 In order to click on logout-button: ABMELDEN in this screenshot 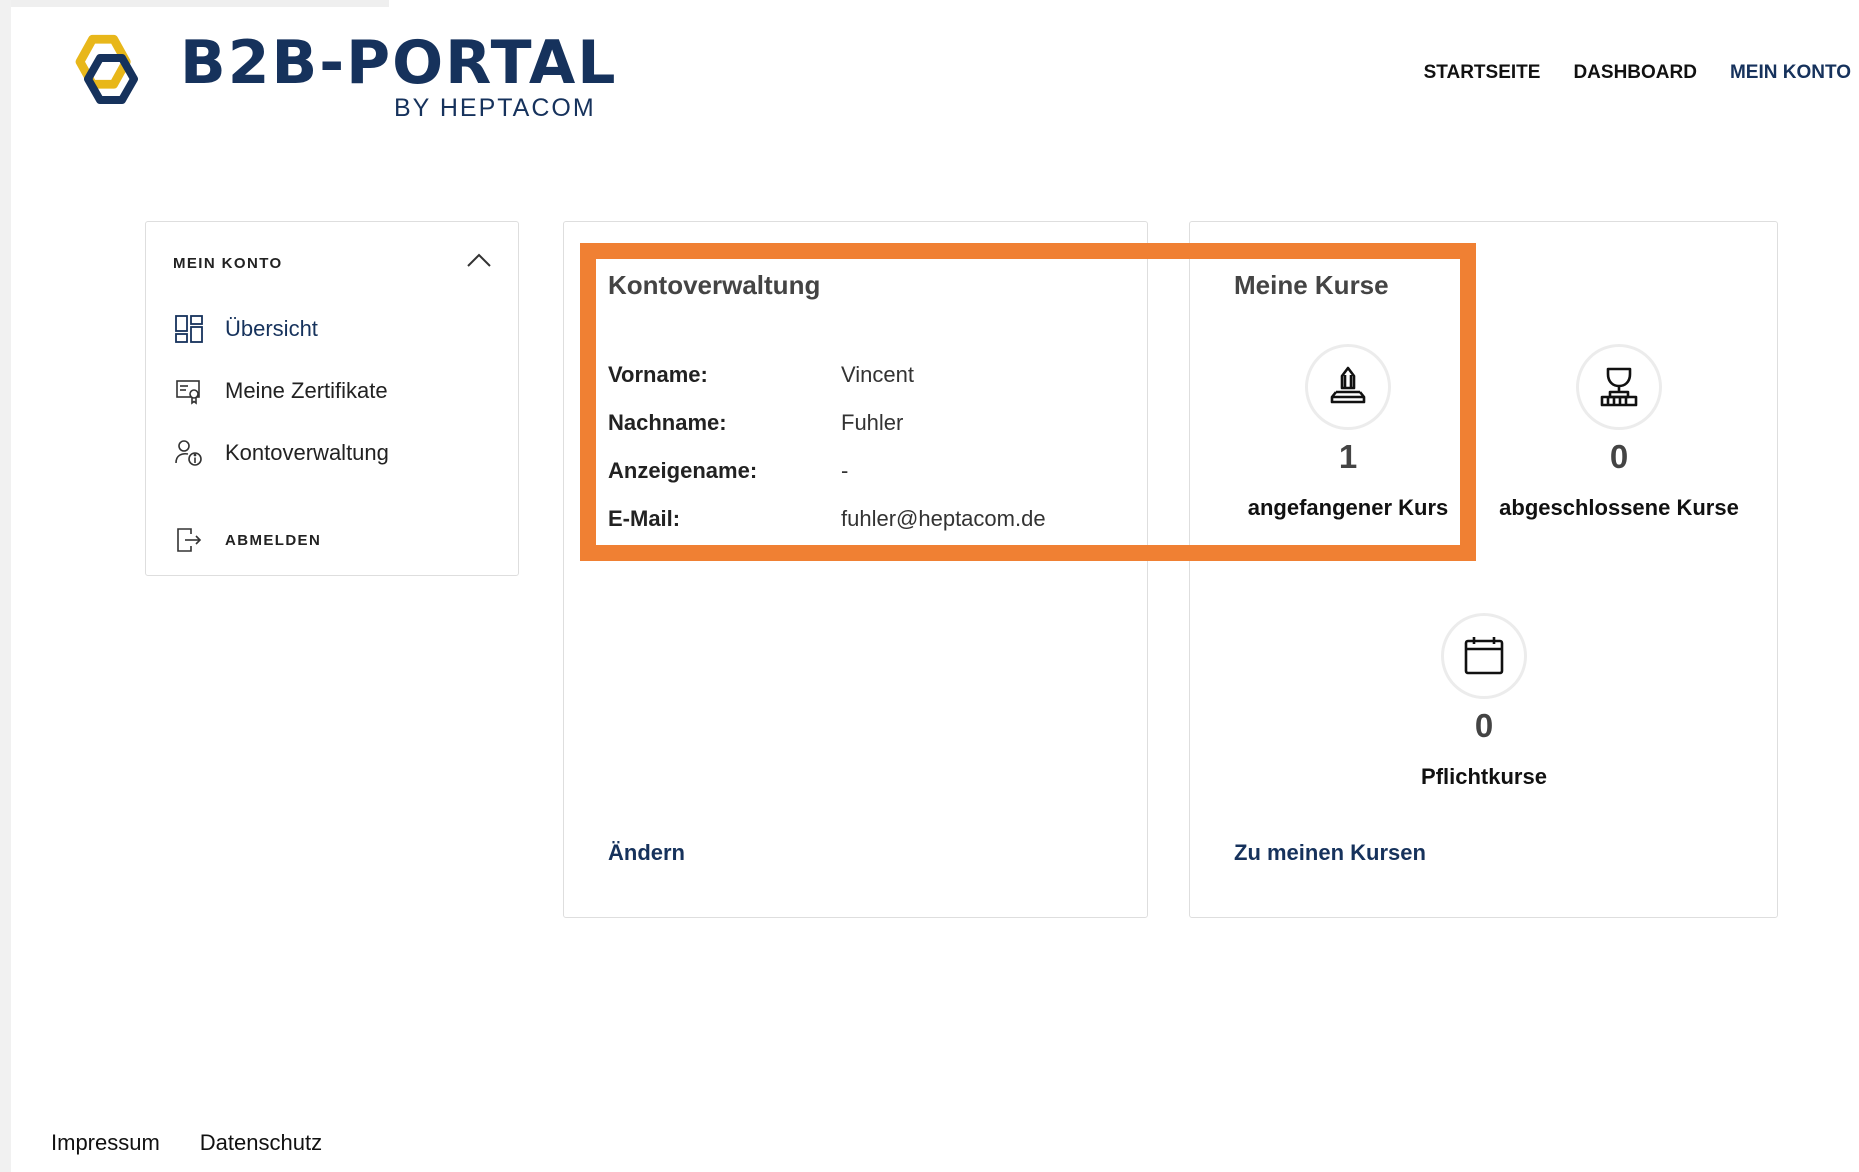, I will do `click(247, 540)`.